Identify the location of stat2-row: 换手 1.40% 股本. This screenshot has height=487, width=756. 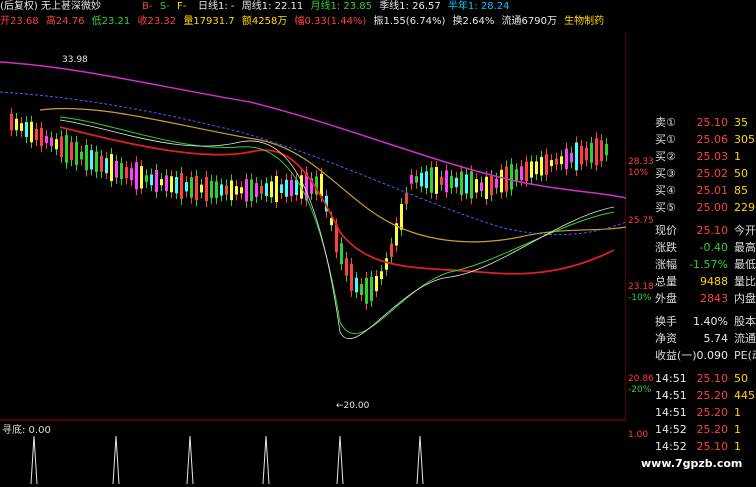
(704, 321).